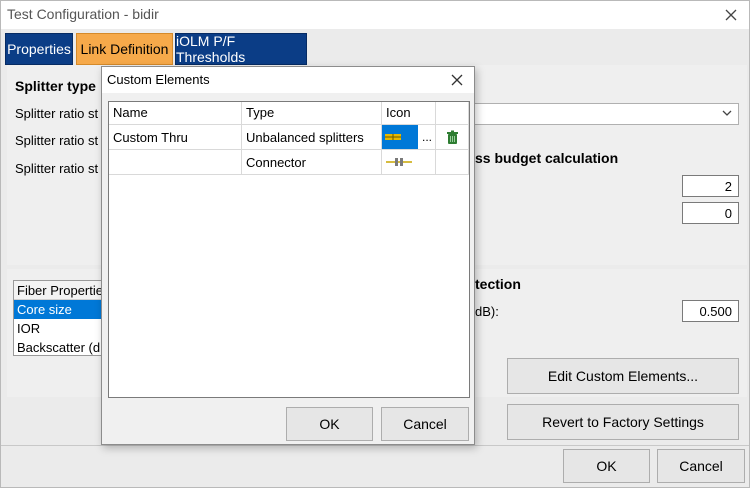  I want to click on column-header-type: Type, so click(312, 113).